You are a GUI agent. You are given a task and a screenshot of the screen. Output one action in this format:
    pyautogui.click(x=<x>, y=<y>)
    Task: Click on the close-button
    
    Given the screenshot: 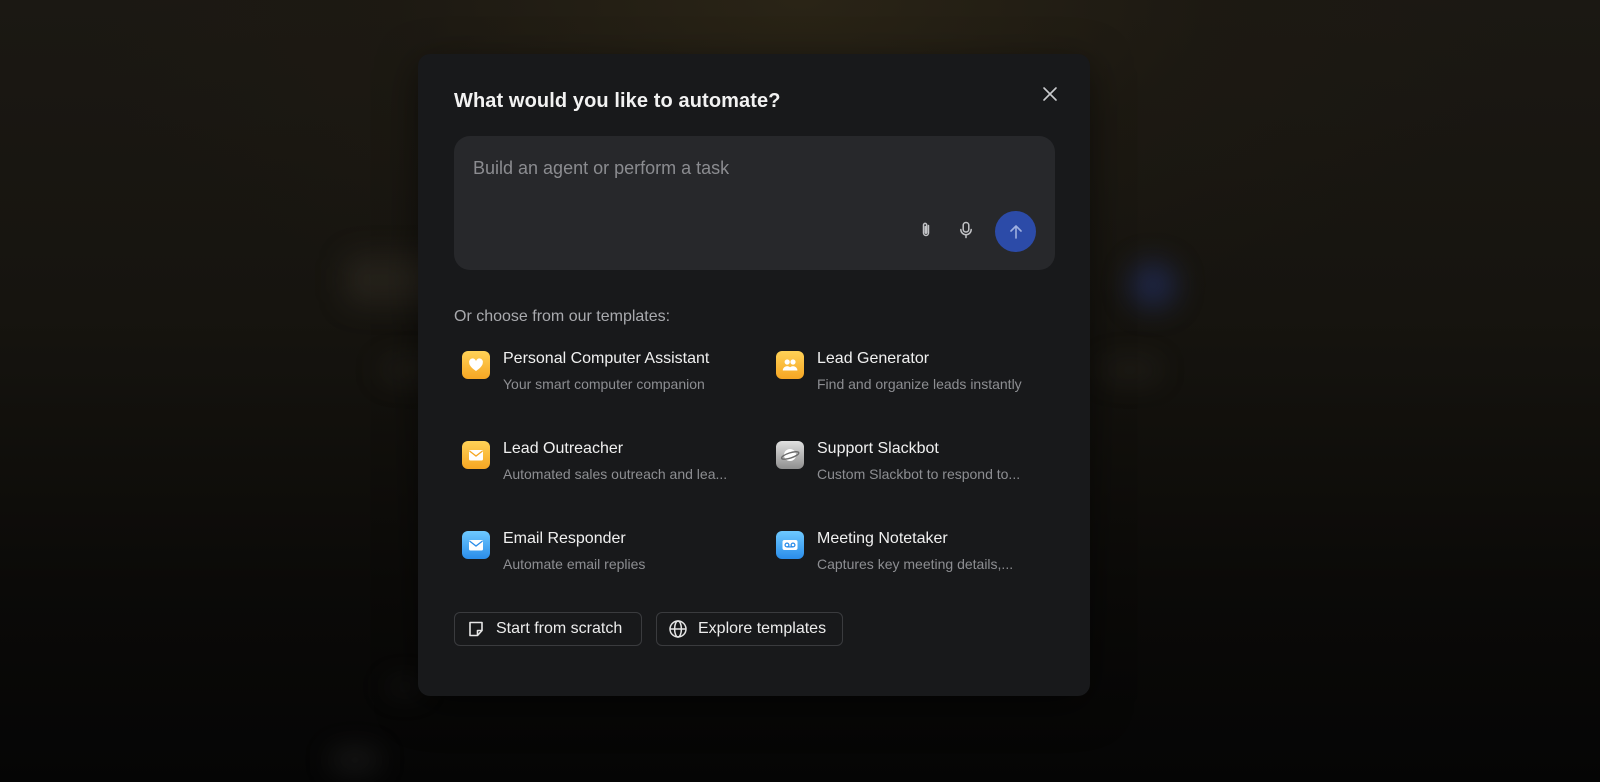 What is the action you would take?
    pyautogui.click(x=1050, y=94)
    